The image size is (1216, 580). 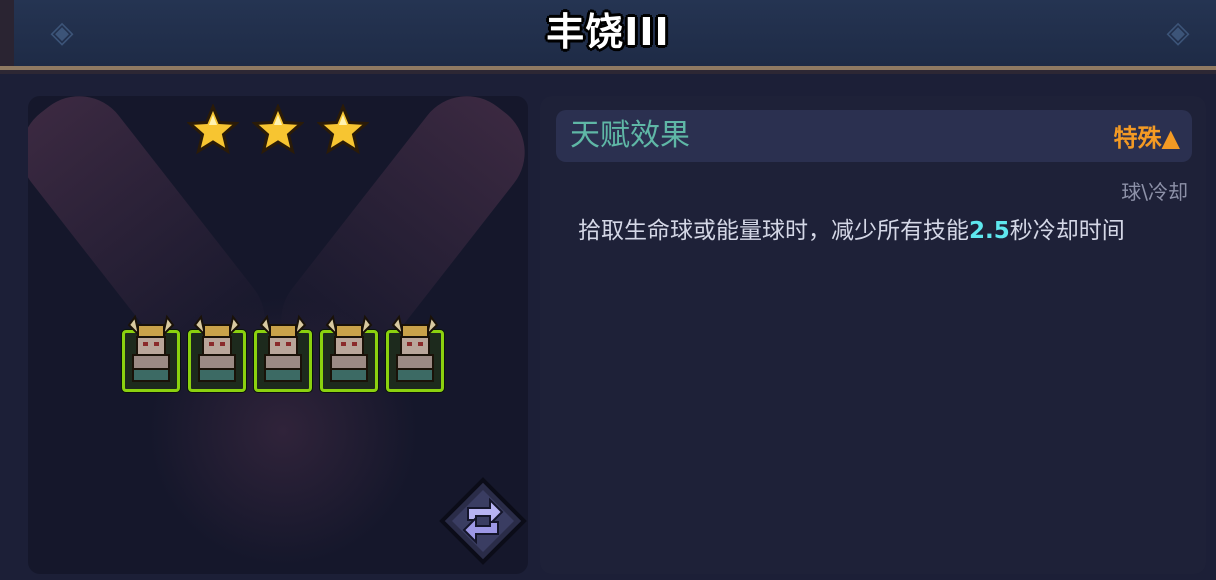 What do you see at coordinates (1147, 138) in the screenshot?
I see `talent-type-toggle: 特殊▲` at bounding box center [1147, 138].